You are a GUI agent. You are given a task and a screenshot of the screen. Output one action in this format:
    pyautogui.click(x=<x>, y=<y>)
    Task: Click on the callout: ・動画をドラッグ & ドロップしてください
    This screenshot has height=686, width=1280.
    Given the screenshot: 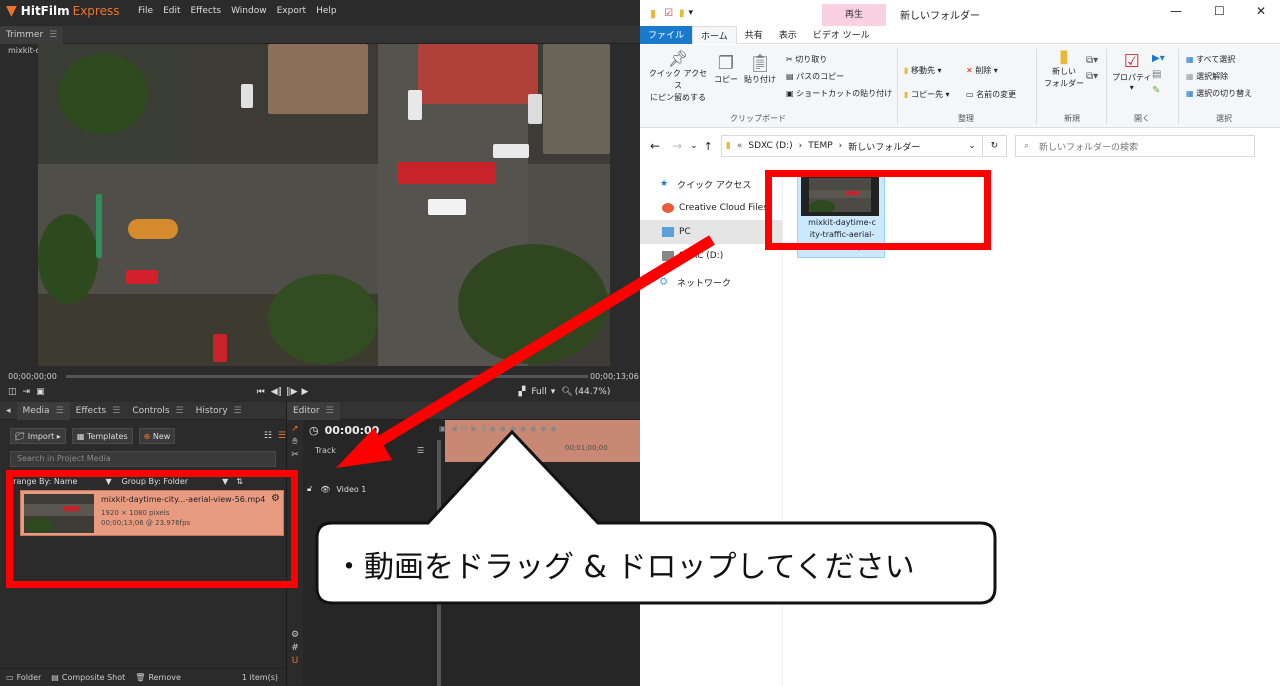 What is the action you would take?
    pyautogui.click(x=659, y=564)
    